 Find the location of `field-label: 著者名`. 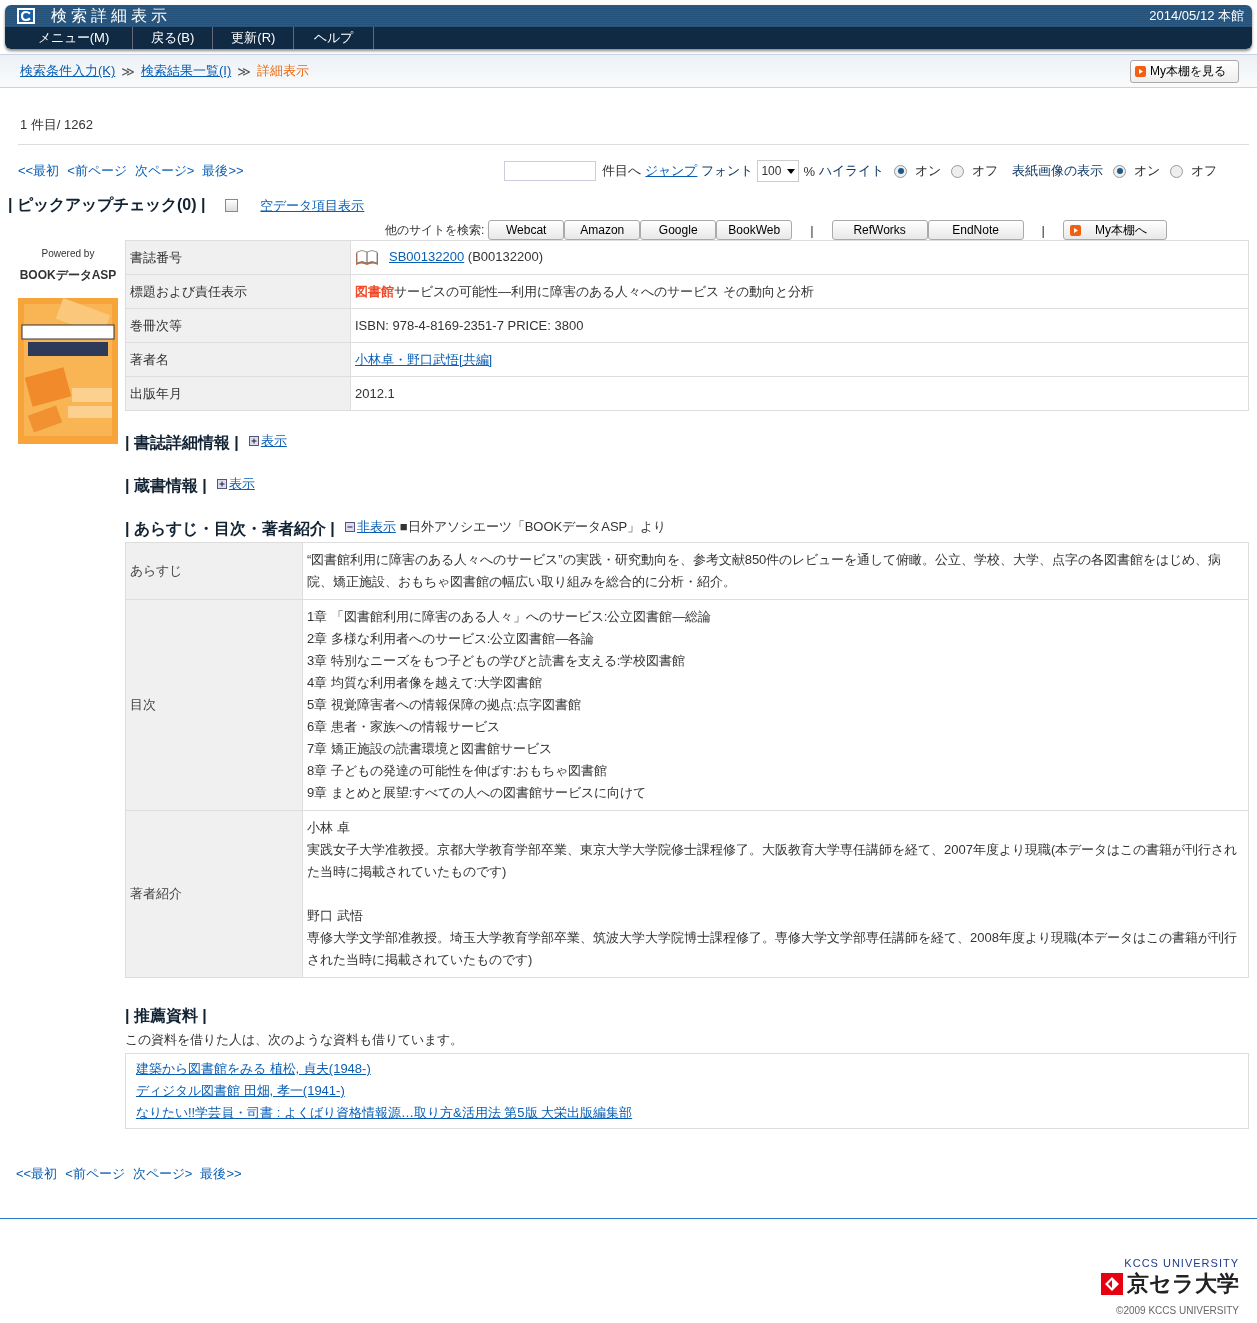

field-label: 著者名 is located at coordinates (238, 359).